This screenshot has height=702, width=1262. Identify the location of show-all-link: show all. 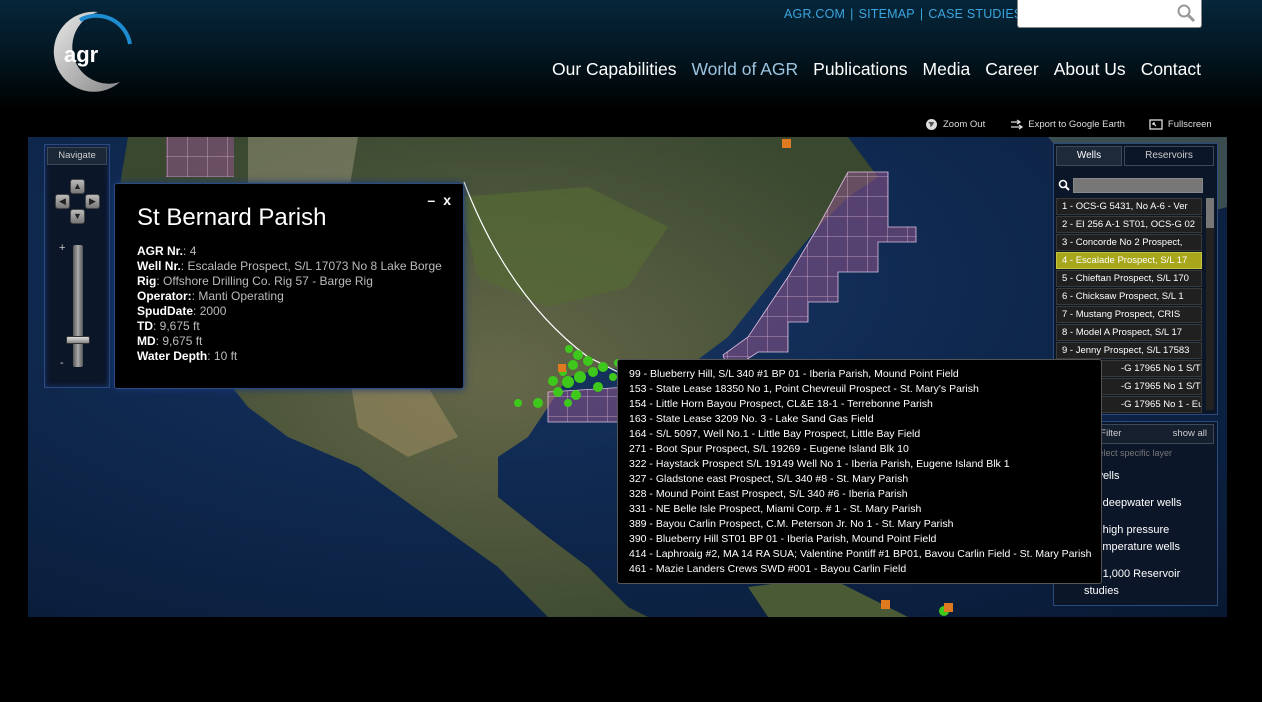
(1190, 434).